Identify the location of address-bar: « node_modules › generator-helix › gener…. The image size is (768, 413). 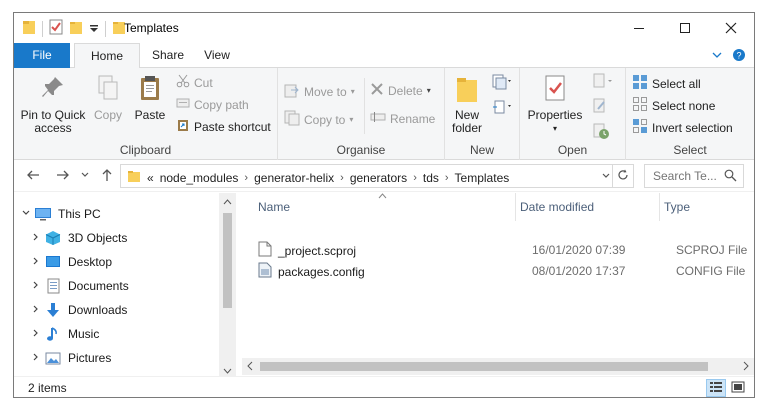
(377, 176).